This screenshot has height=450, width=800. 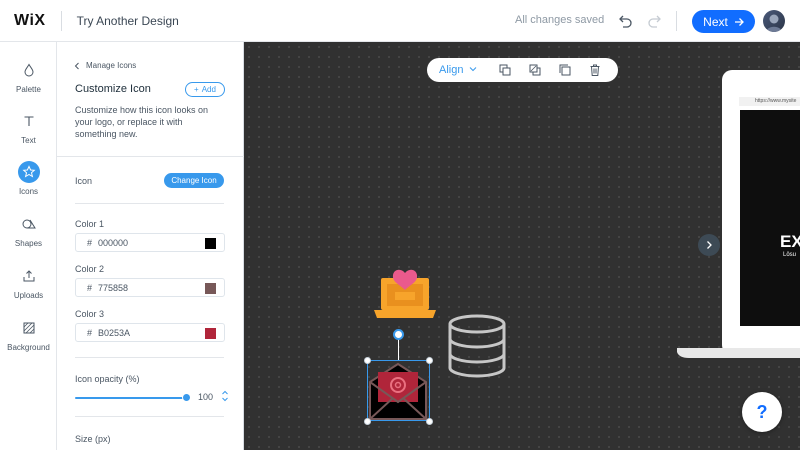 What do you see at coordinates (93, 439) in the screenshot?
I see `size-label: Size (px)` at bounding box center [93, 439].